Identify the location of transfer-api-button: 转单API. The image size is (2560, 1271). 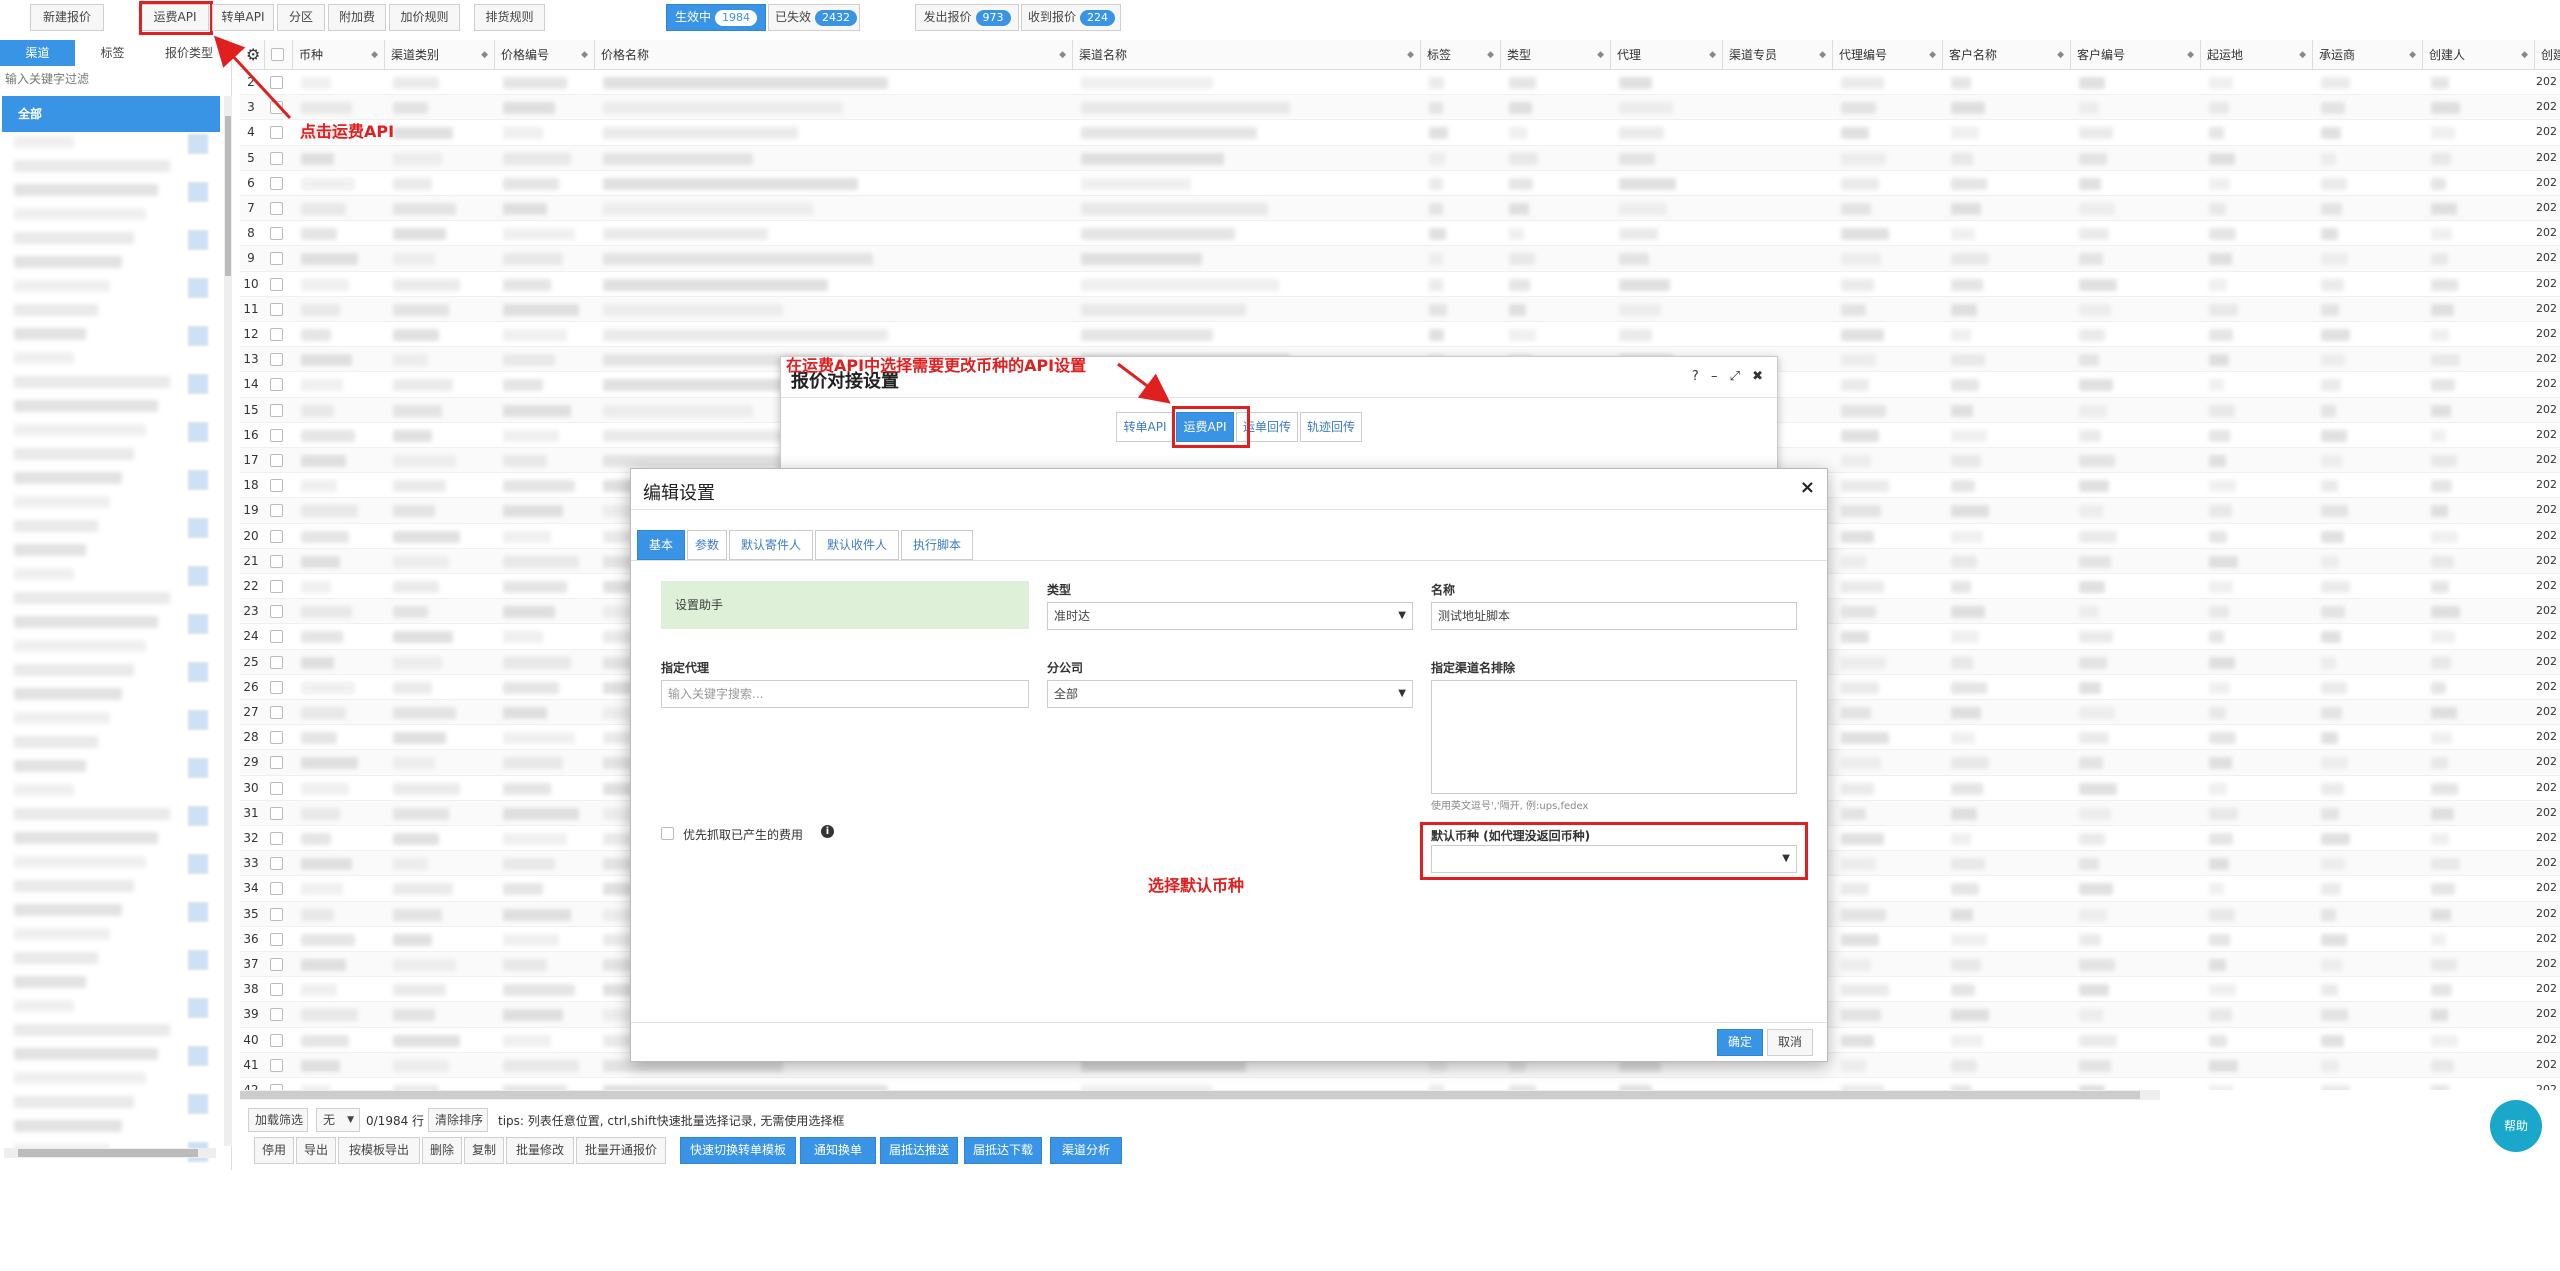
(243, 17).